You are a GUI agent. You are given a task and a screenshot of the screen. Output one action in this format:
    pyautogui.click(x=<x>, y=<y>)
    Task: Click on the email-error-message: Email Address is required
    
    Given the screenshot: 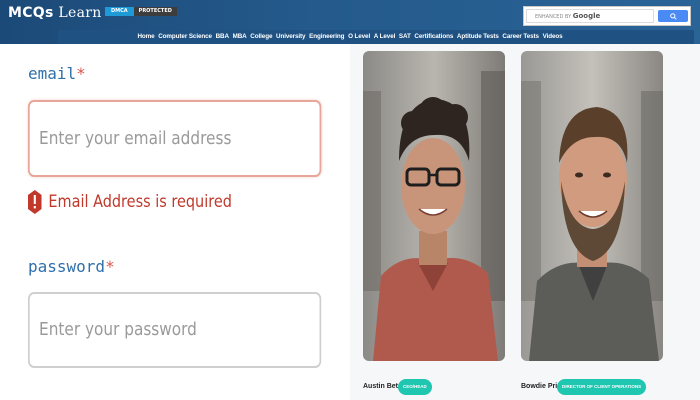 What is the action you would take?
    pyautogui.click(x=130, y=202)
    